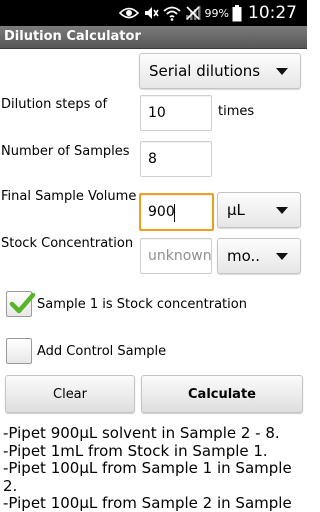  Describe the element at coordinates (147, 477) in the screenshot. I see `result-line: -Pipet 100µL from Sample 1 in Sample 2.` at that location.